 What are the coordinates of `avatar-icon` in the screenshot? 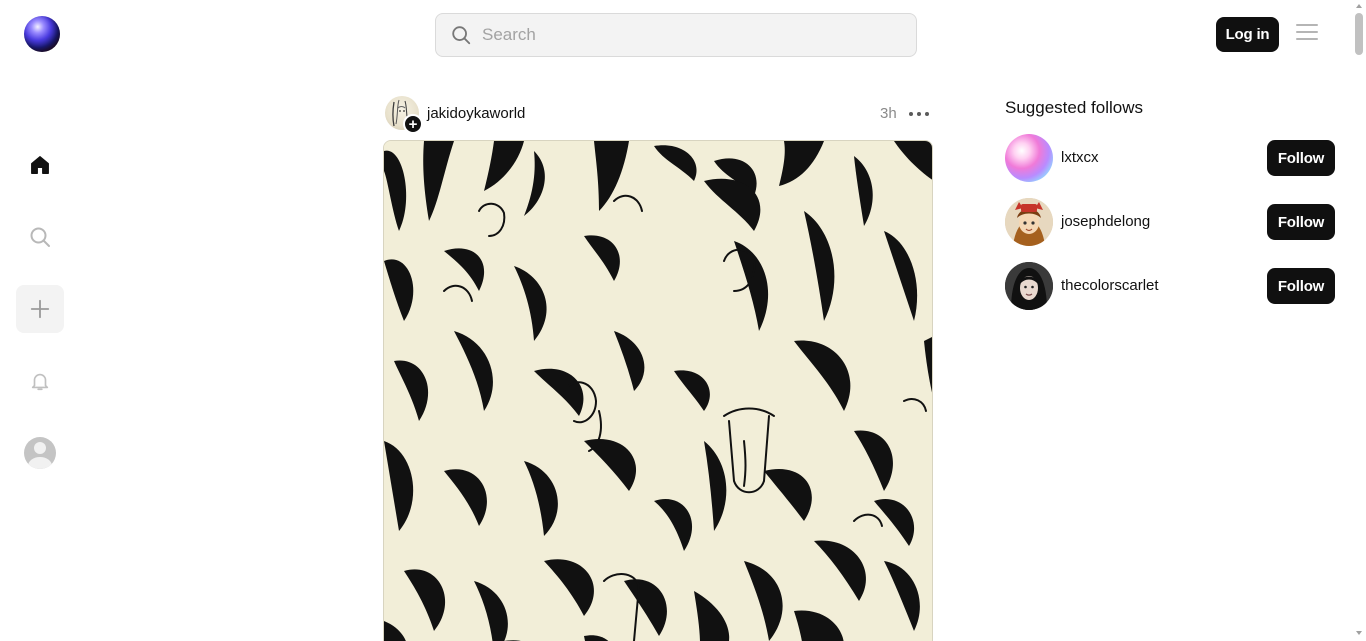 It's located at (40, 453).